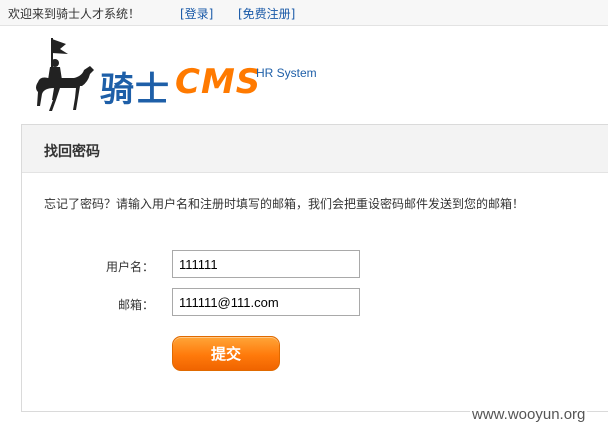  Describe the element at coordinates (72, 152) in the screenshot. I see `panel-title: 找回密码` at that location.